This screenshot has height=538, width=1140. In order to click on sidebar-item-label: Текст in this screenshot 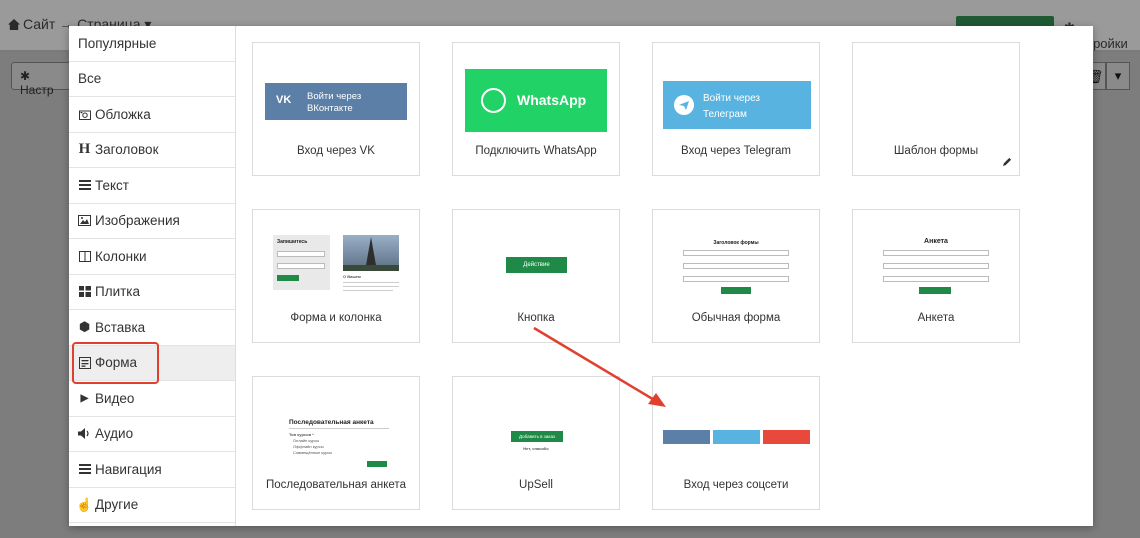, I will do `click(112, 185)`.